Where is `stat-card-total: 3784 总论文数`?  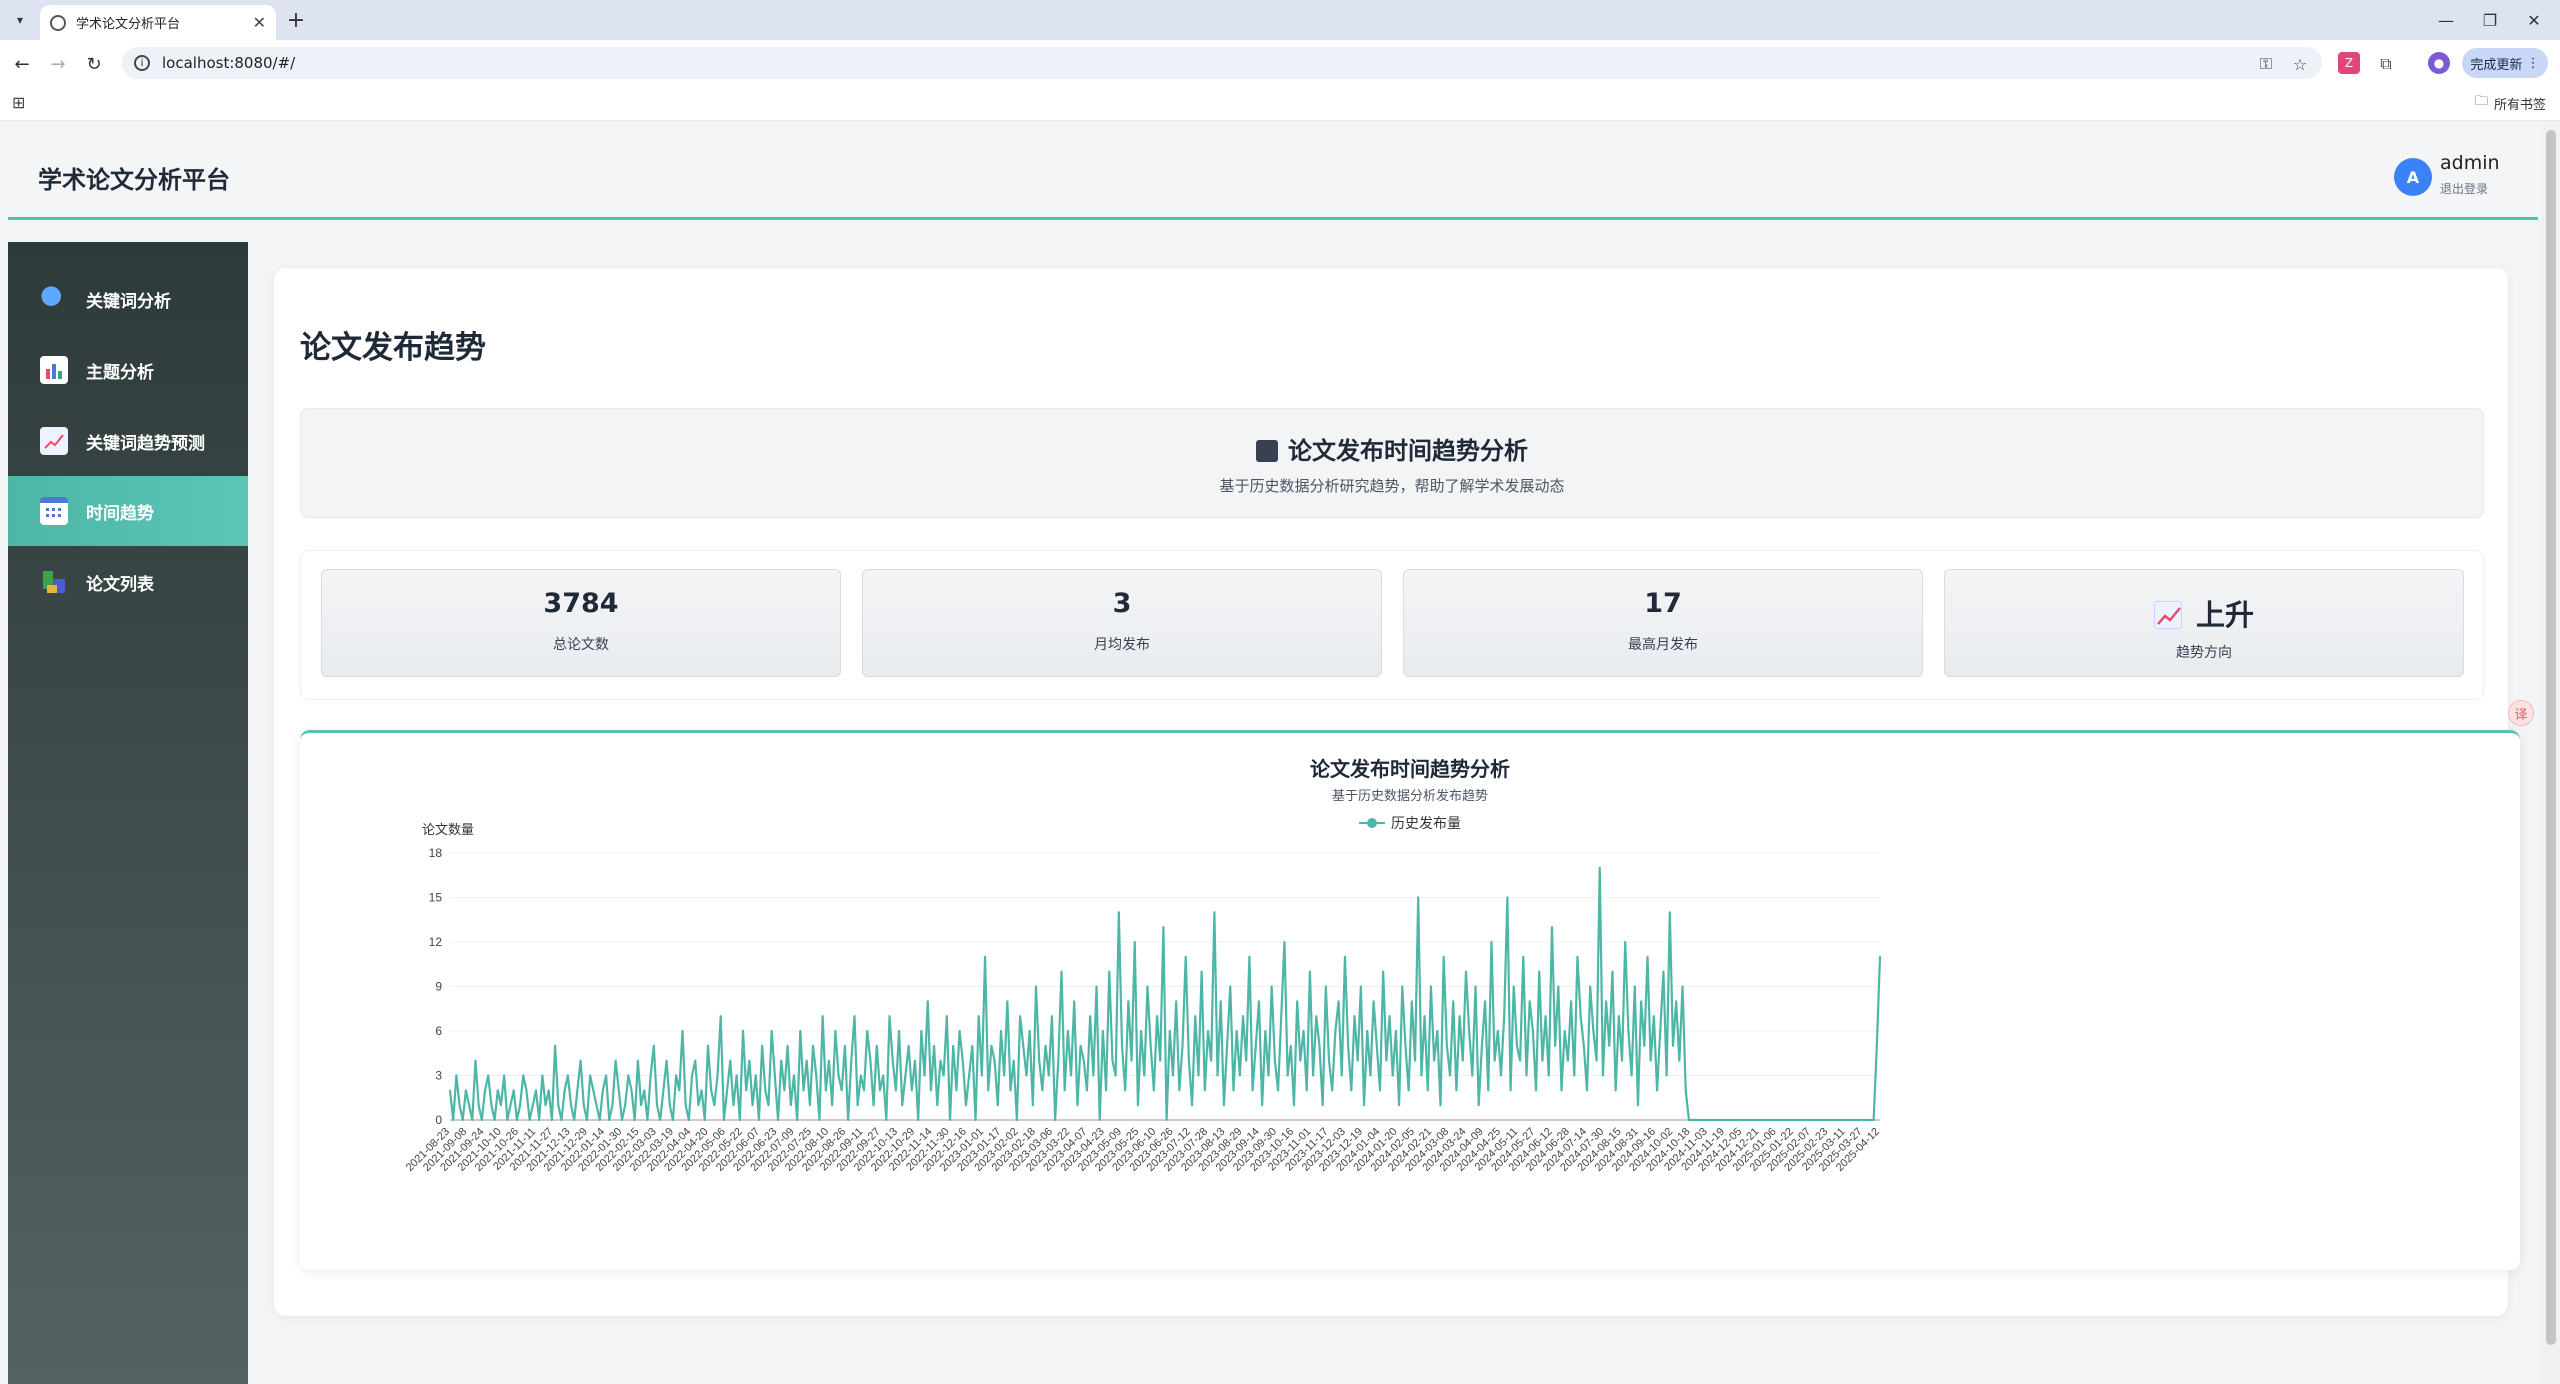
stat-card-total: 3784 总论文数 is located at coordinates (581, 623).